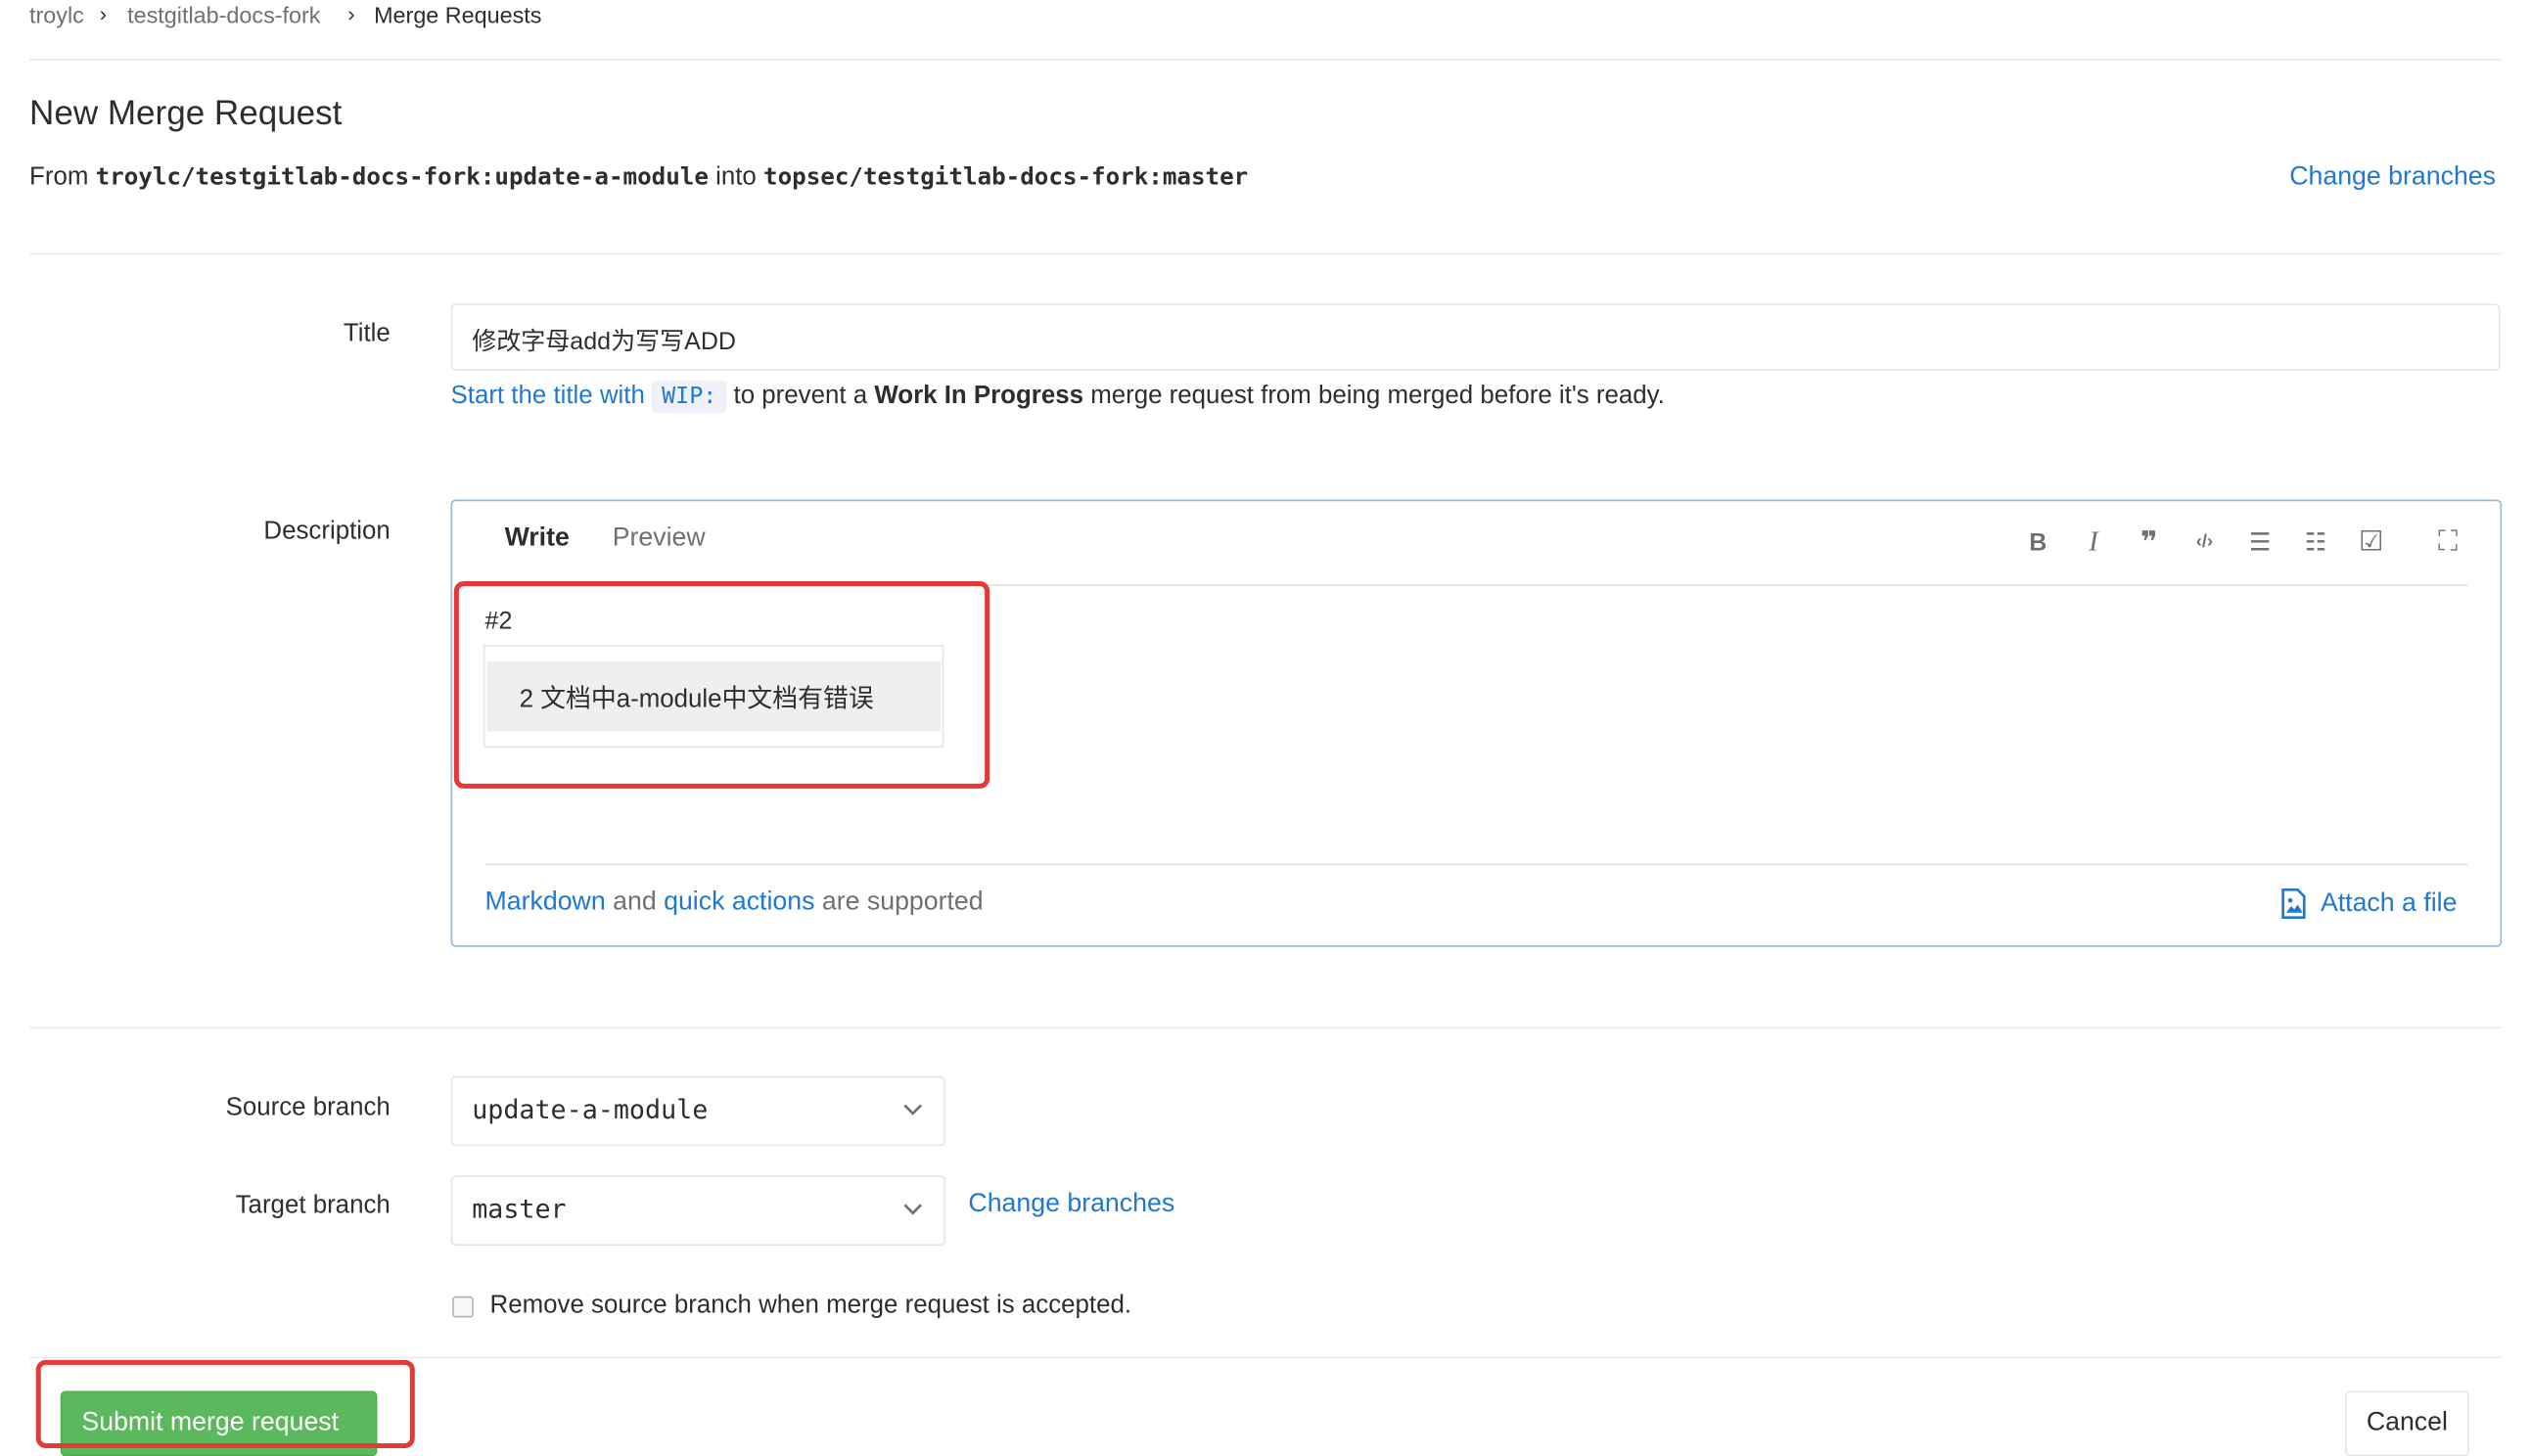 The height and width of the screenshot is (1456, 2531). What do you see at coordinates (537, 539) in the screenshot?
I see `tab-write: Write` at bounding box center [537, 539].